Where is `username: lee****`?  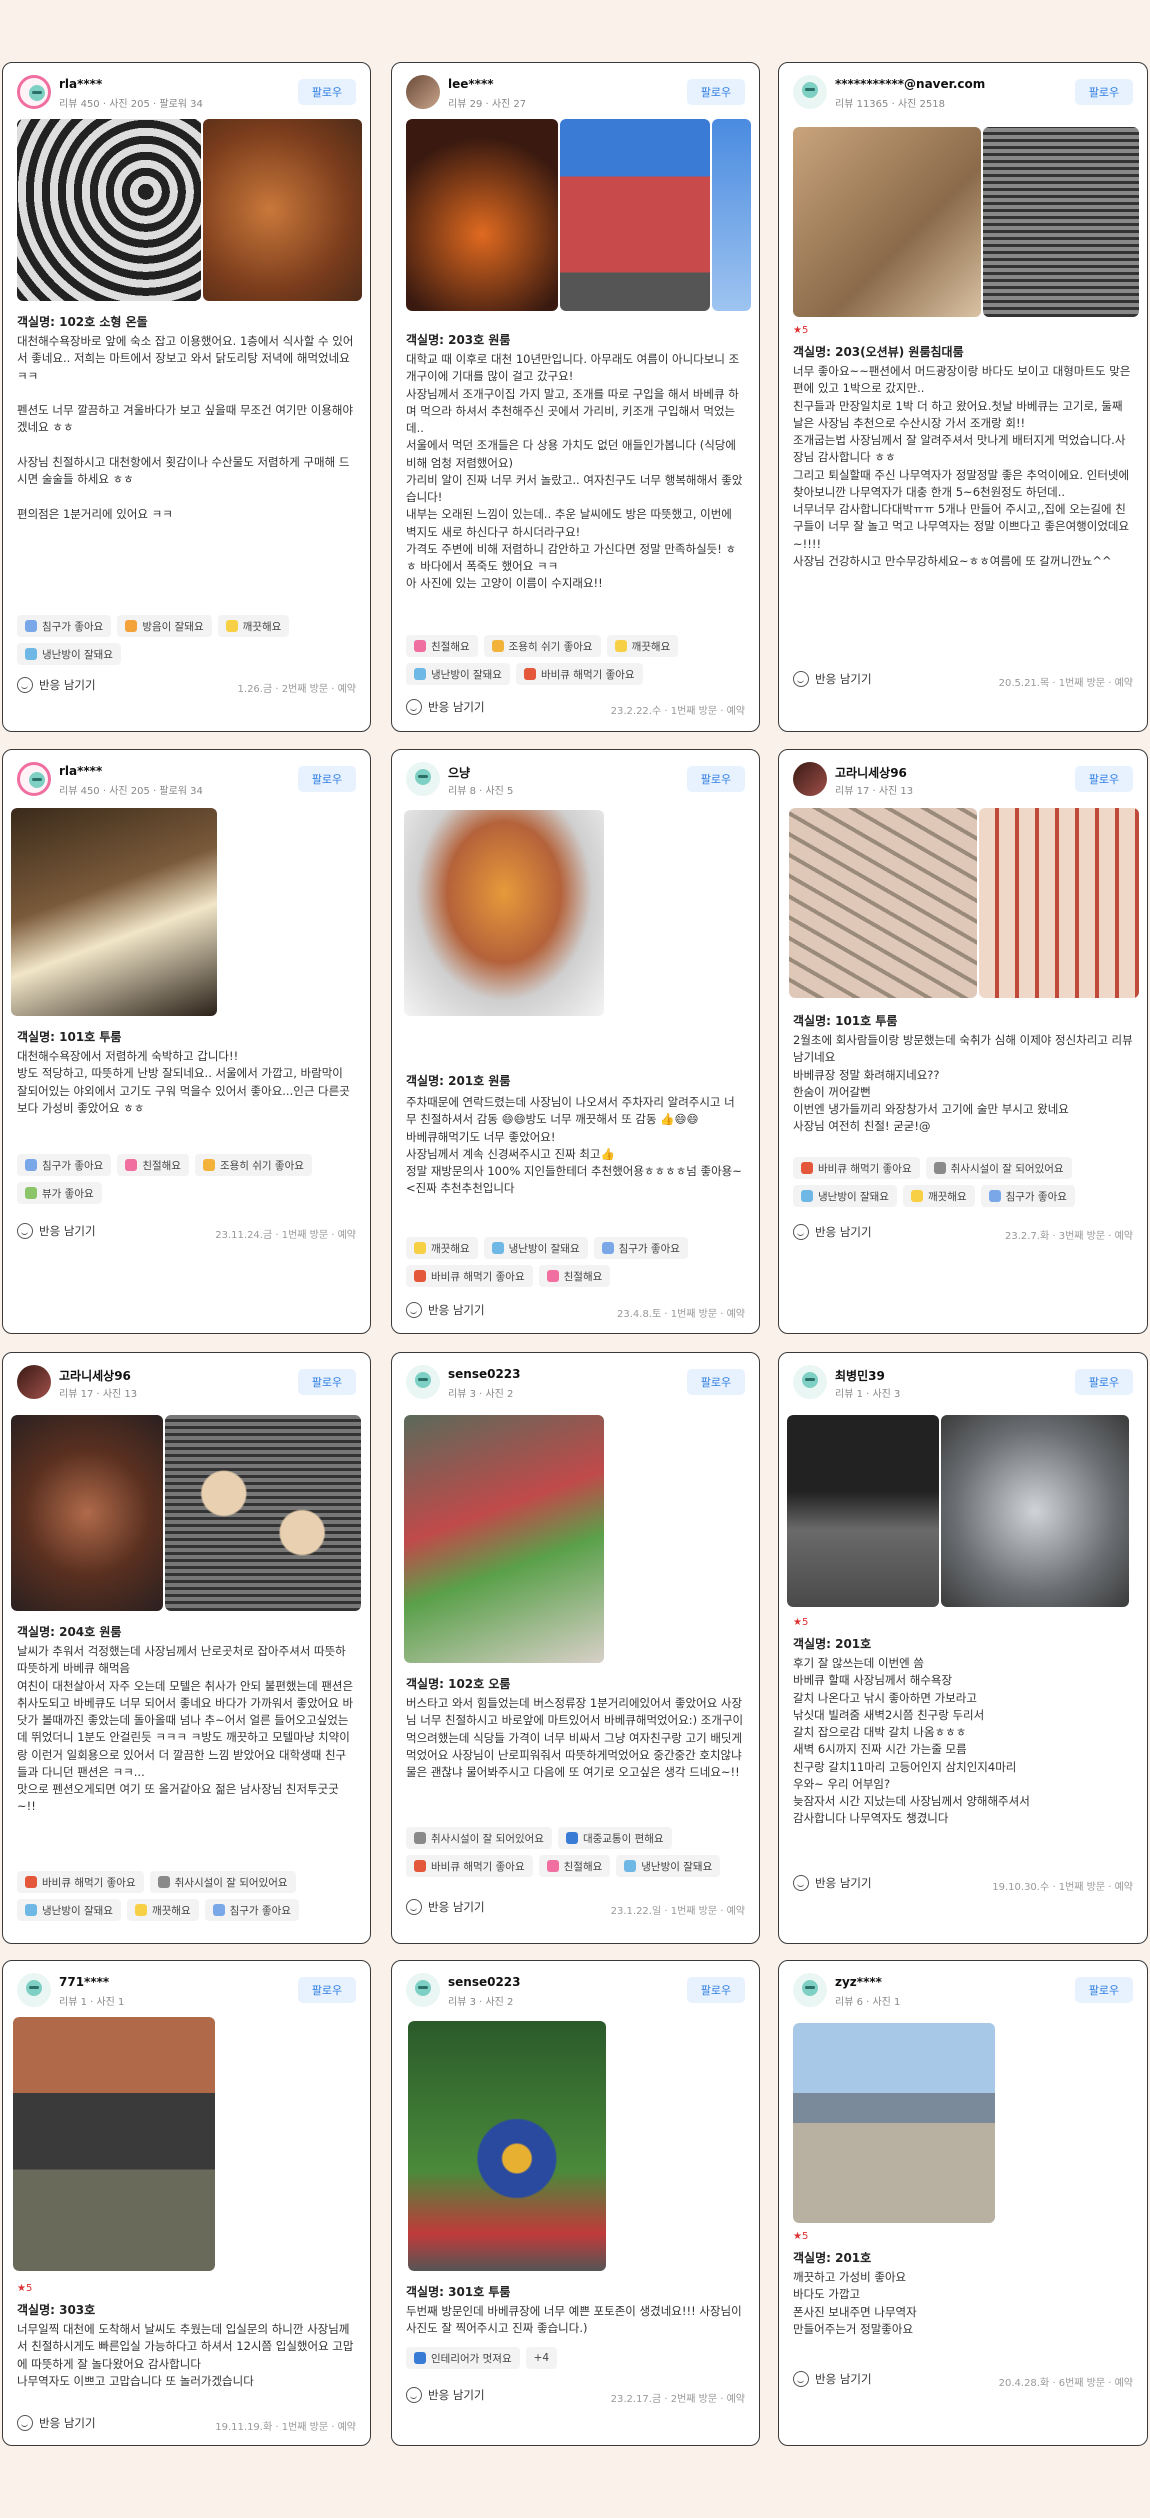 username: lee**** is located at coordinates (471, 84).